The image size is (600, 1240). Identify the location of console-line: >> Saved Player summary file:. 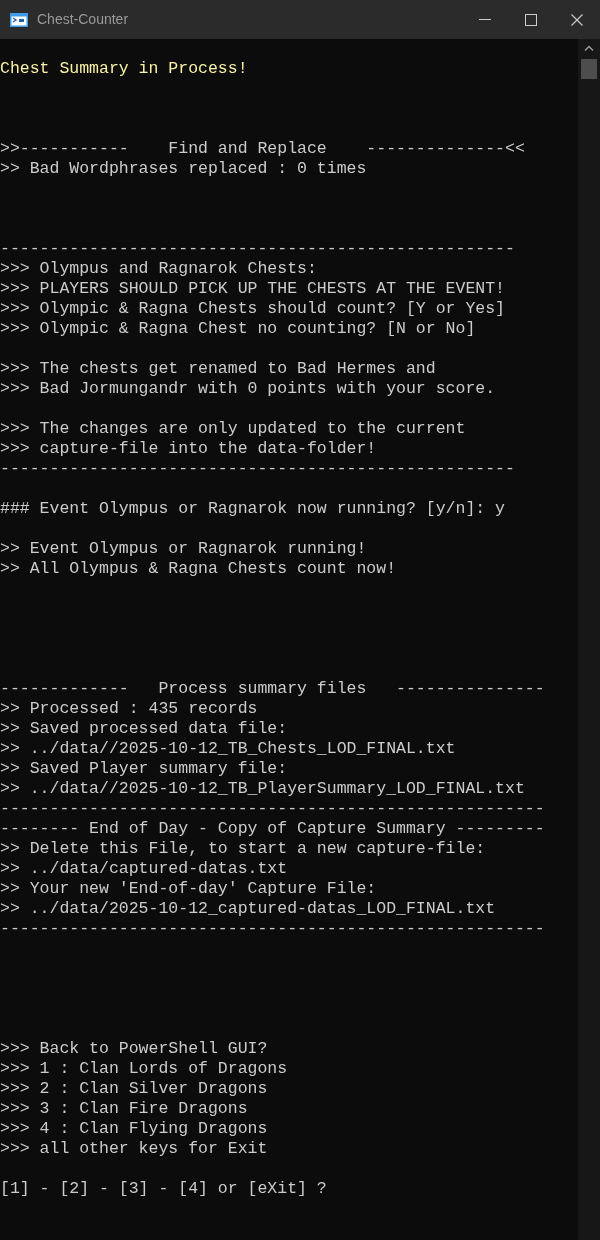
(144, 769).